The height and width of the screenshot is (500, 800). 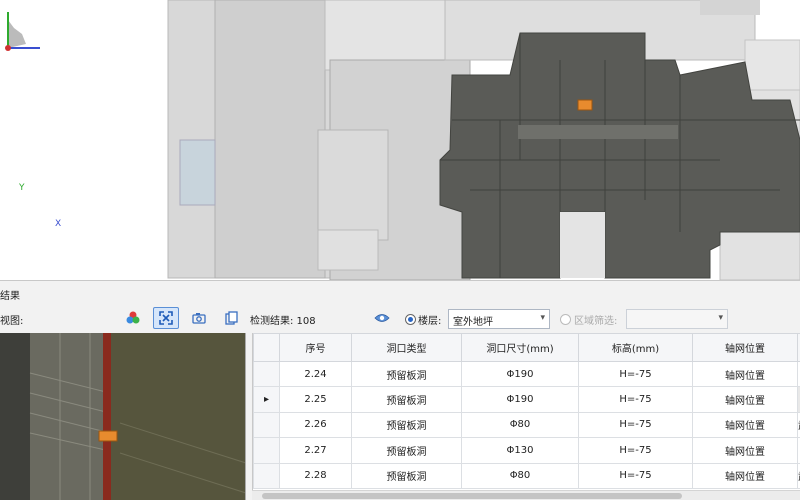 What do you see at coordinates (585, 105) in the screenshot?
I see `selected-opening-marker` at bounding box center [585, 105].